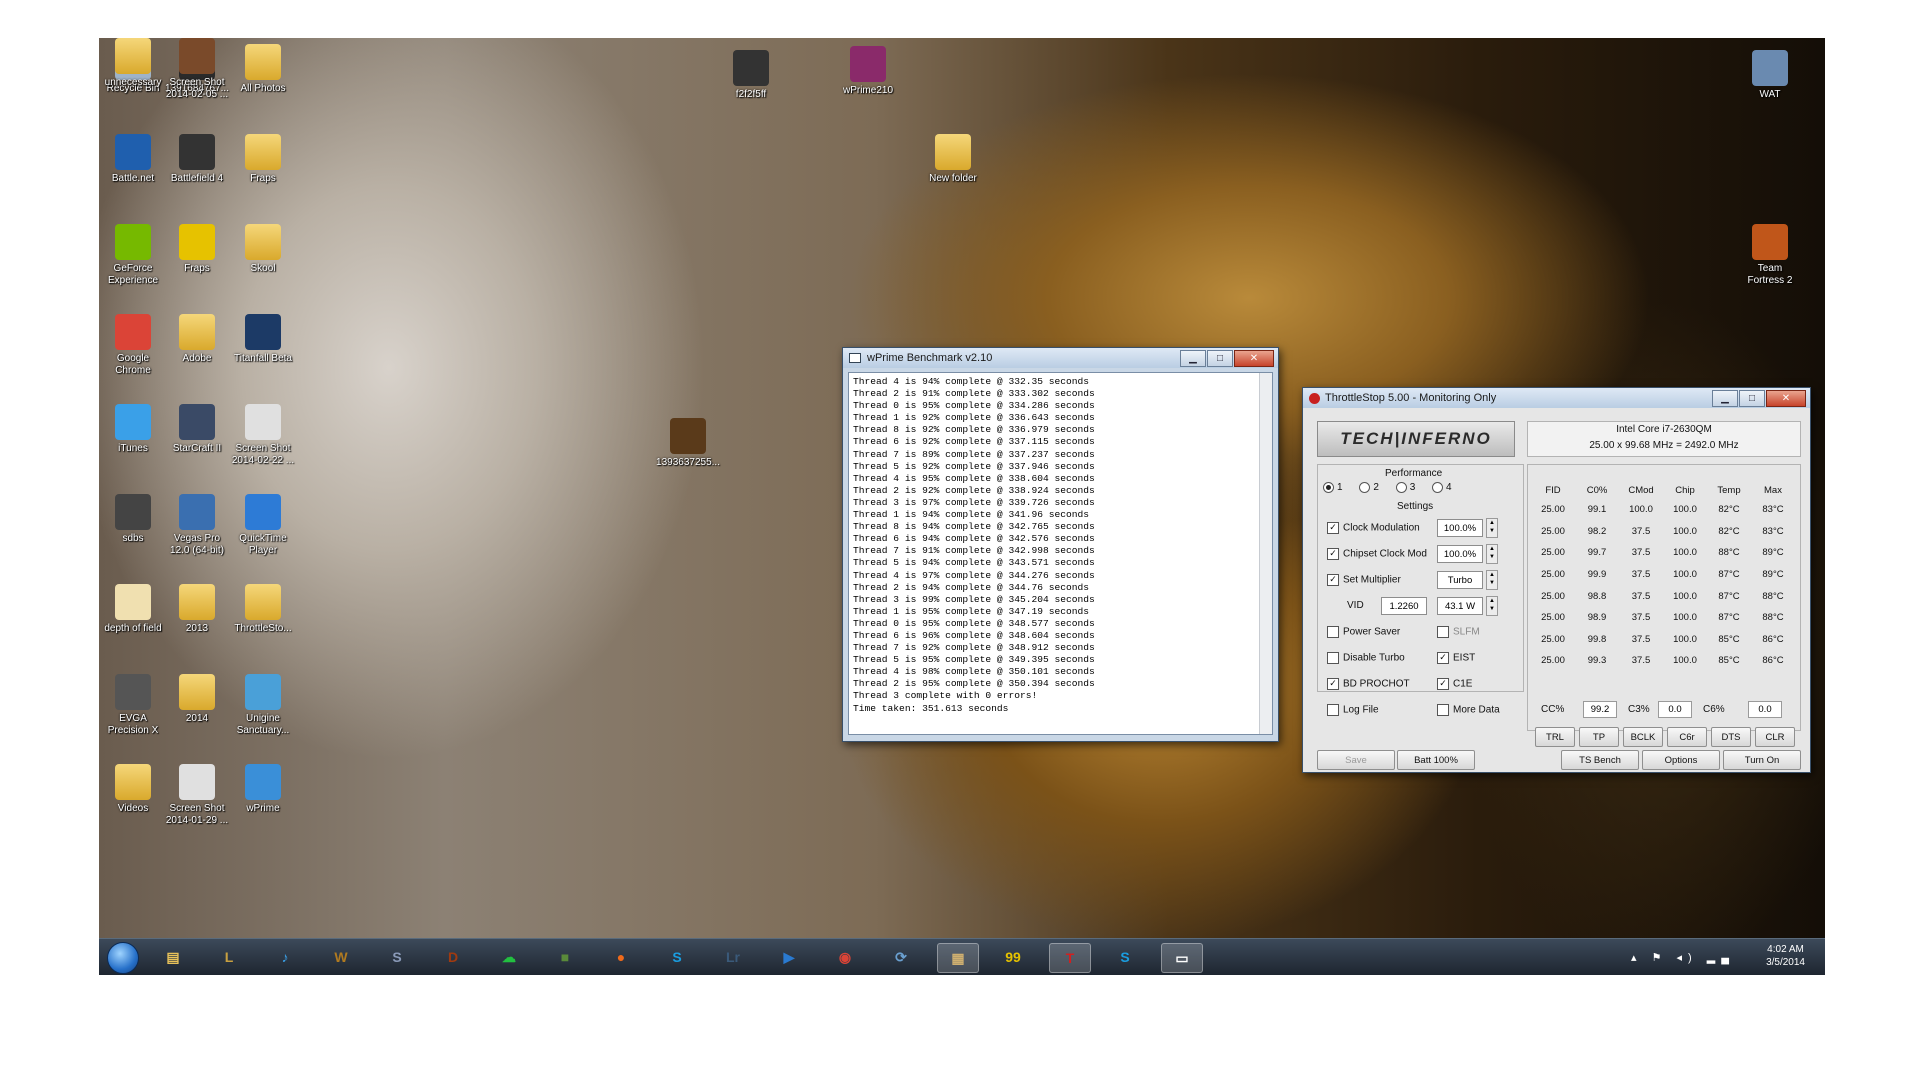 The image size is (1920, 1080). Describe the element at coordinates (1785, 956) in the screenshot. I see `clock: 4:02 AM 3/5/2014` at that location.